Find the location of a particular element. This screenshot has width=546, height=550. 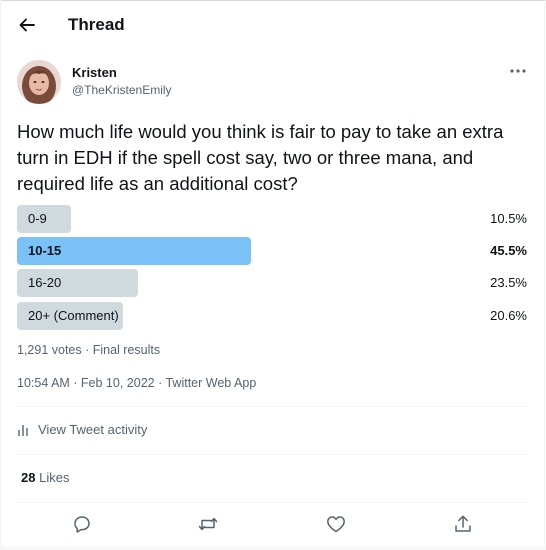

poll-option-percent: 20.6% is located at coordinates (508, 315).